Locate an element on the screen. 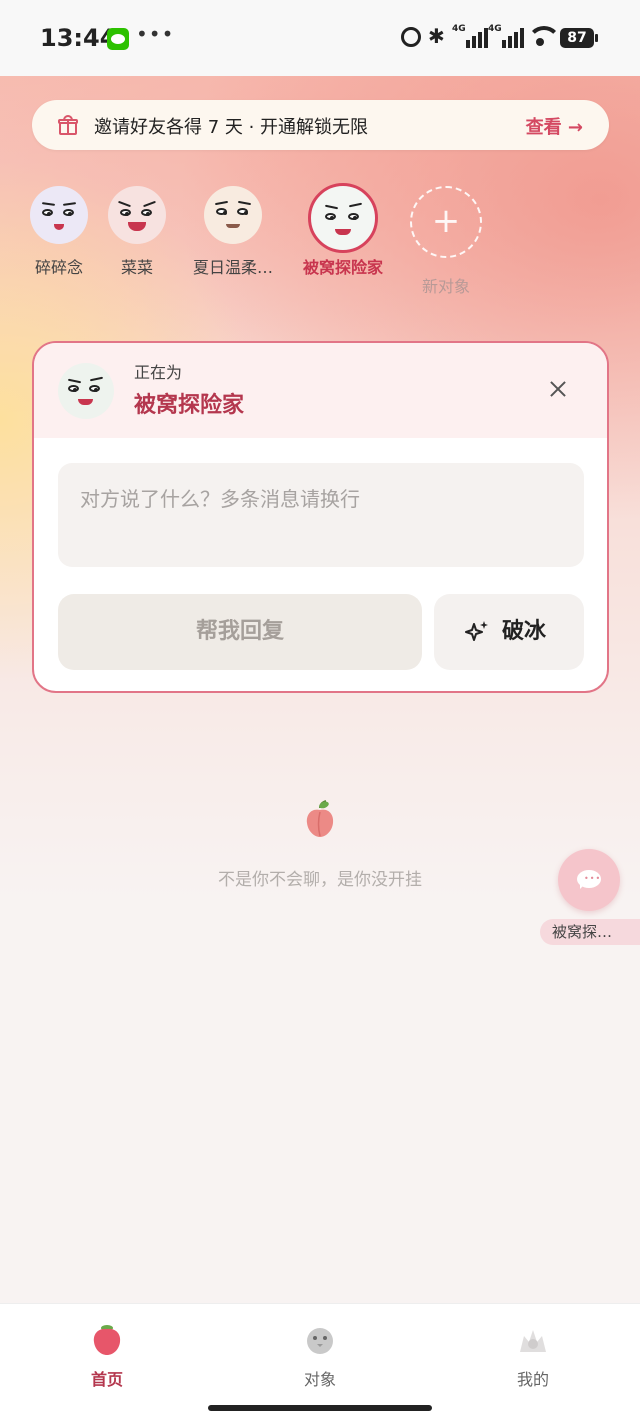  slogan-text: 不是你不会聊，是你没开挂 is located at coordinates (320, 880).